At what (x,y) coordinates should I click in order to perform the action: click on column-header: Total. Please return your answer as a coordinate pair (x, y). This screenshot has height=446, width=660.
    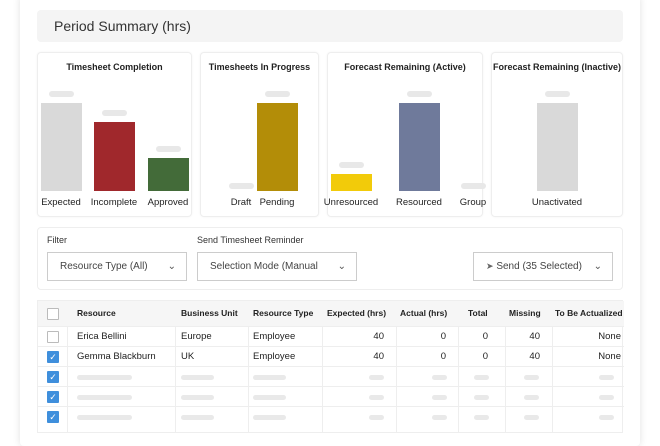
    Looking at the image, I should click on (478, 313).